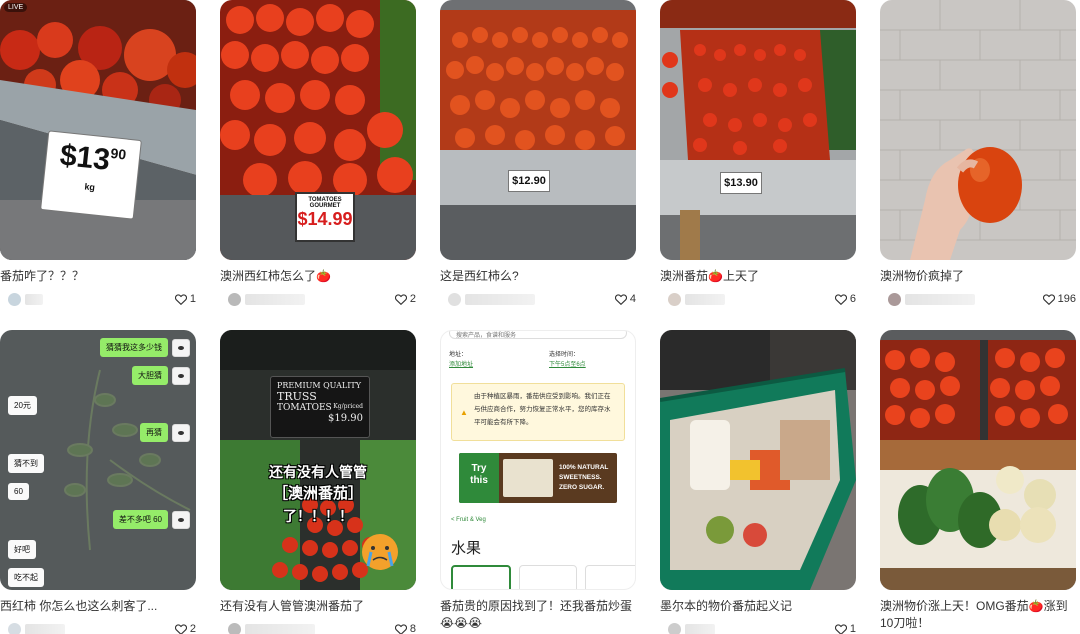  I want to click on post-card: TOMATOES GOURMET $14.99 澳洲西红柿怎么了🍅 2, so click(318, 153).